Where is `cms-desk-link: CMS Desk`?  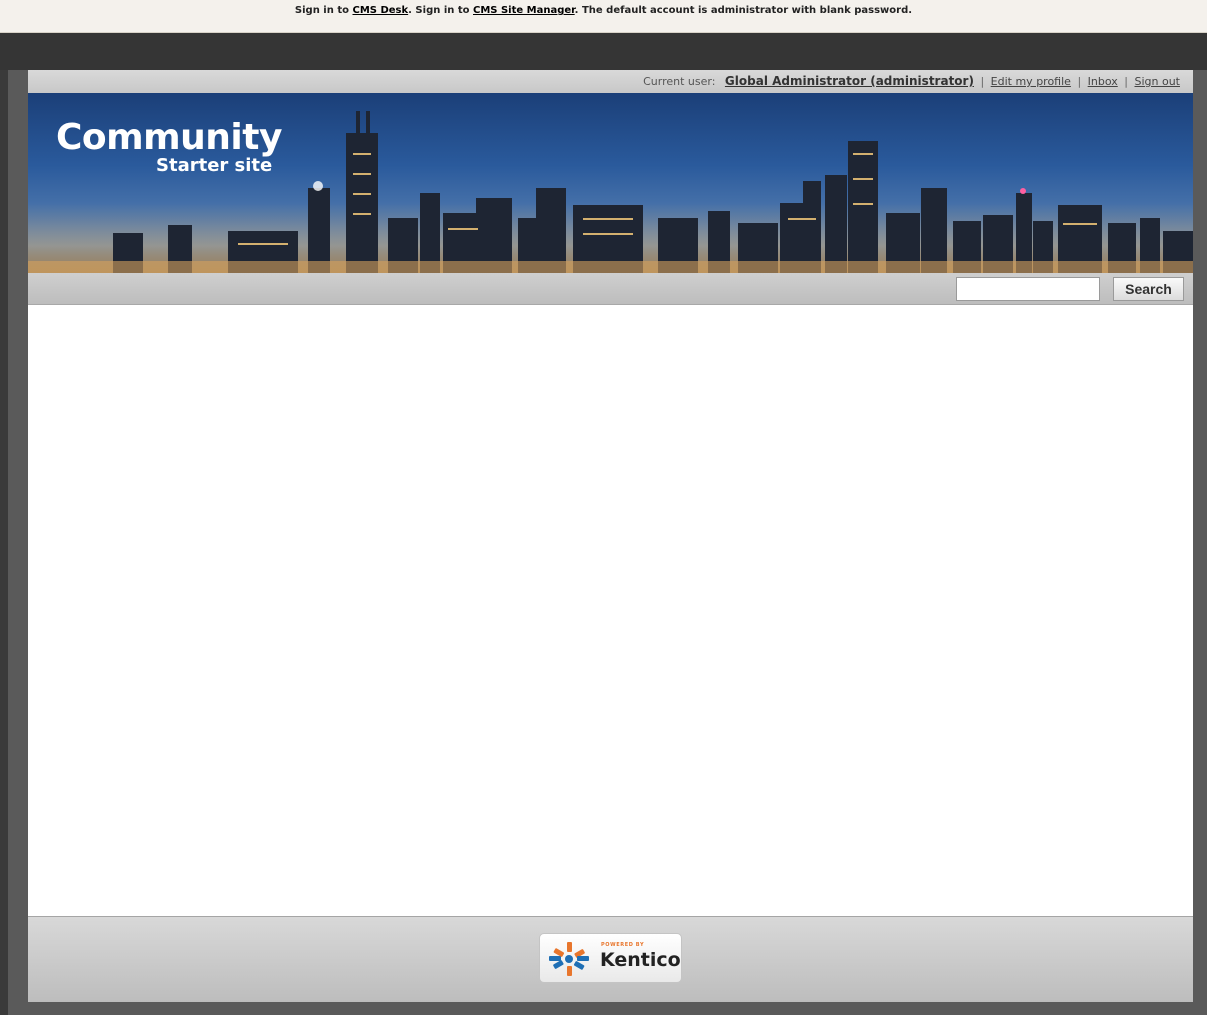
cms-desk-link: CMS Desk is located at coordinates (380, 10).